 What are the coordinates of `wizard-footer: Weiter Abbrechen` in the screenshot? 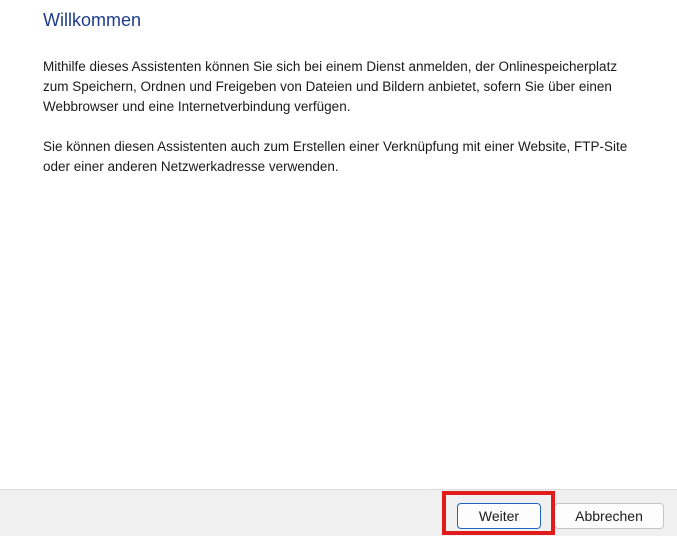 It's located at (338, 512).